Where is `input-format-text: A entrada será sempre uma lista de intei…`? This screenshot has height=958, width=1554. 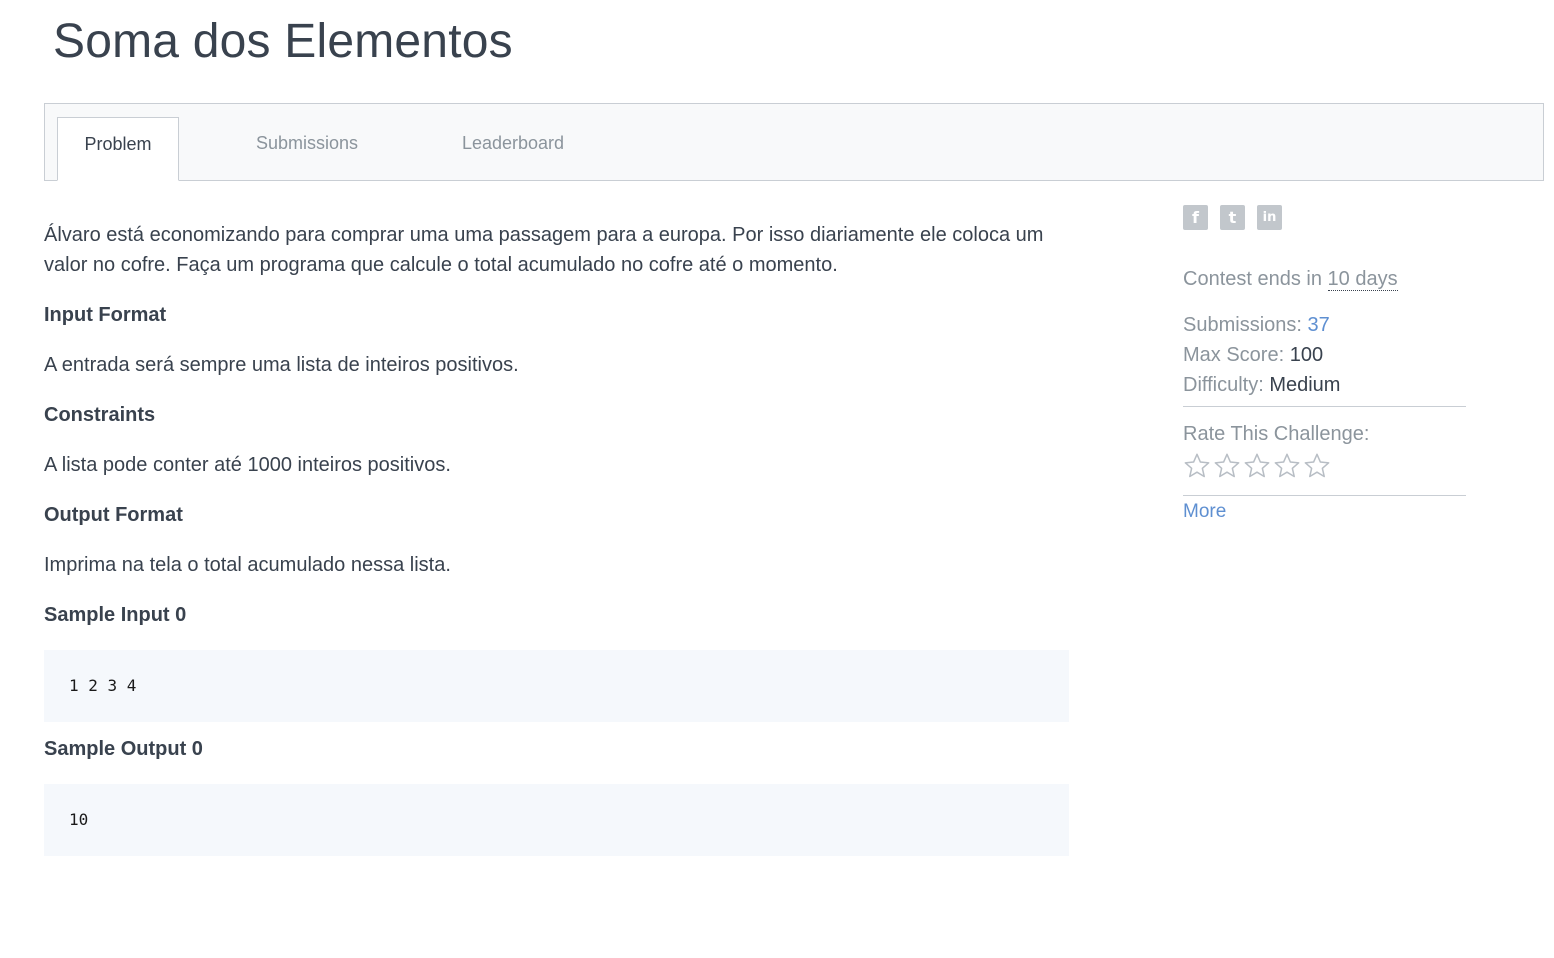
input-format-text: A entrada será sempre uma lista de intei… is located at coordinates (281, 365).